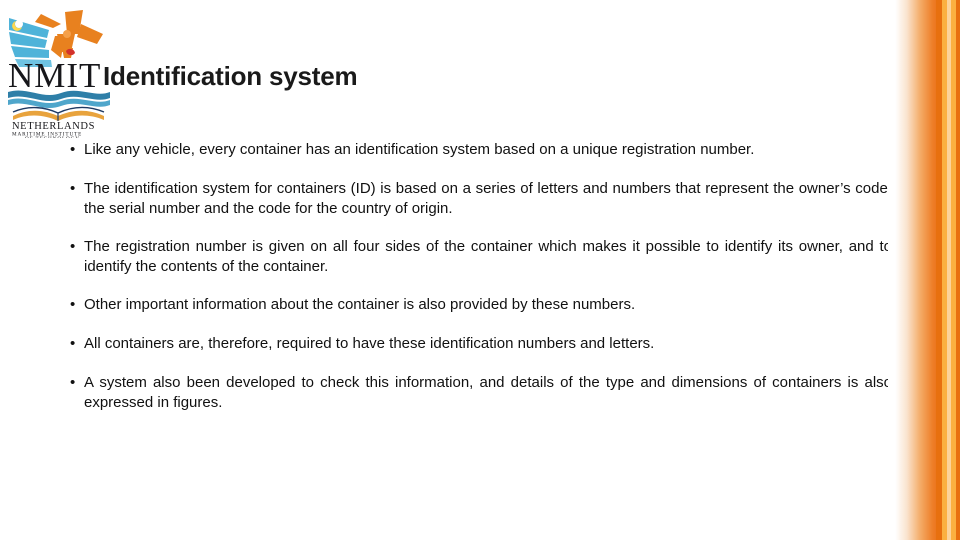  Describe the element at coordinates (230, 76) in the screenshot. I see `page-title: Identification system` at that location.